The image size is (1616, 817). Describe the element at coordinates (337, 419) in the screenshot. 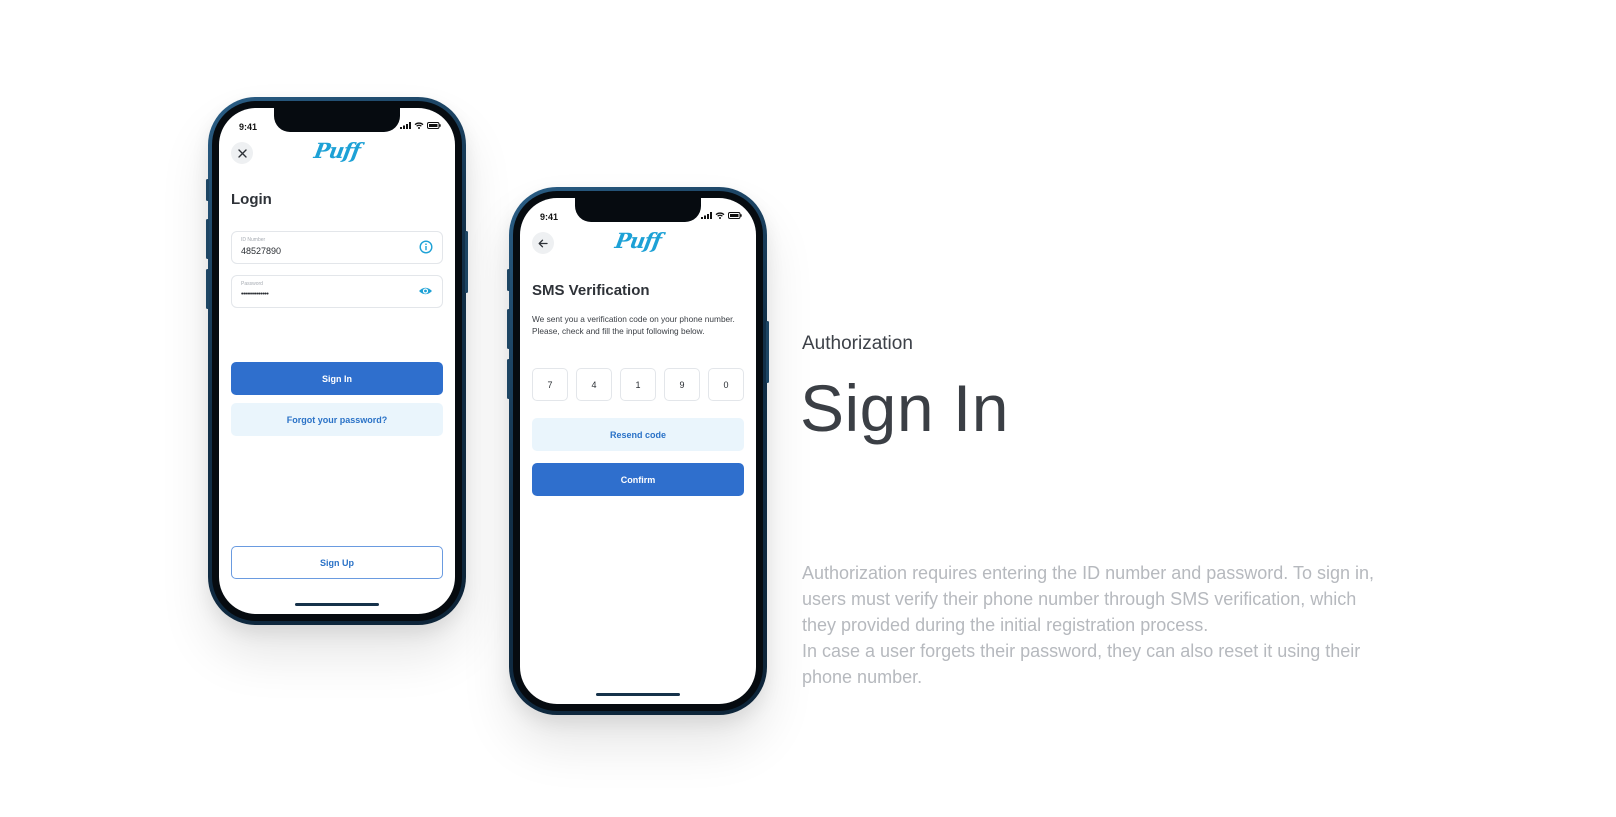

I see `forgot-password-button: Forgot your password?` at that location.